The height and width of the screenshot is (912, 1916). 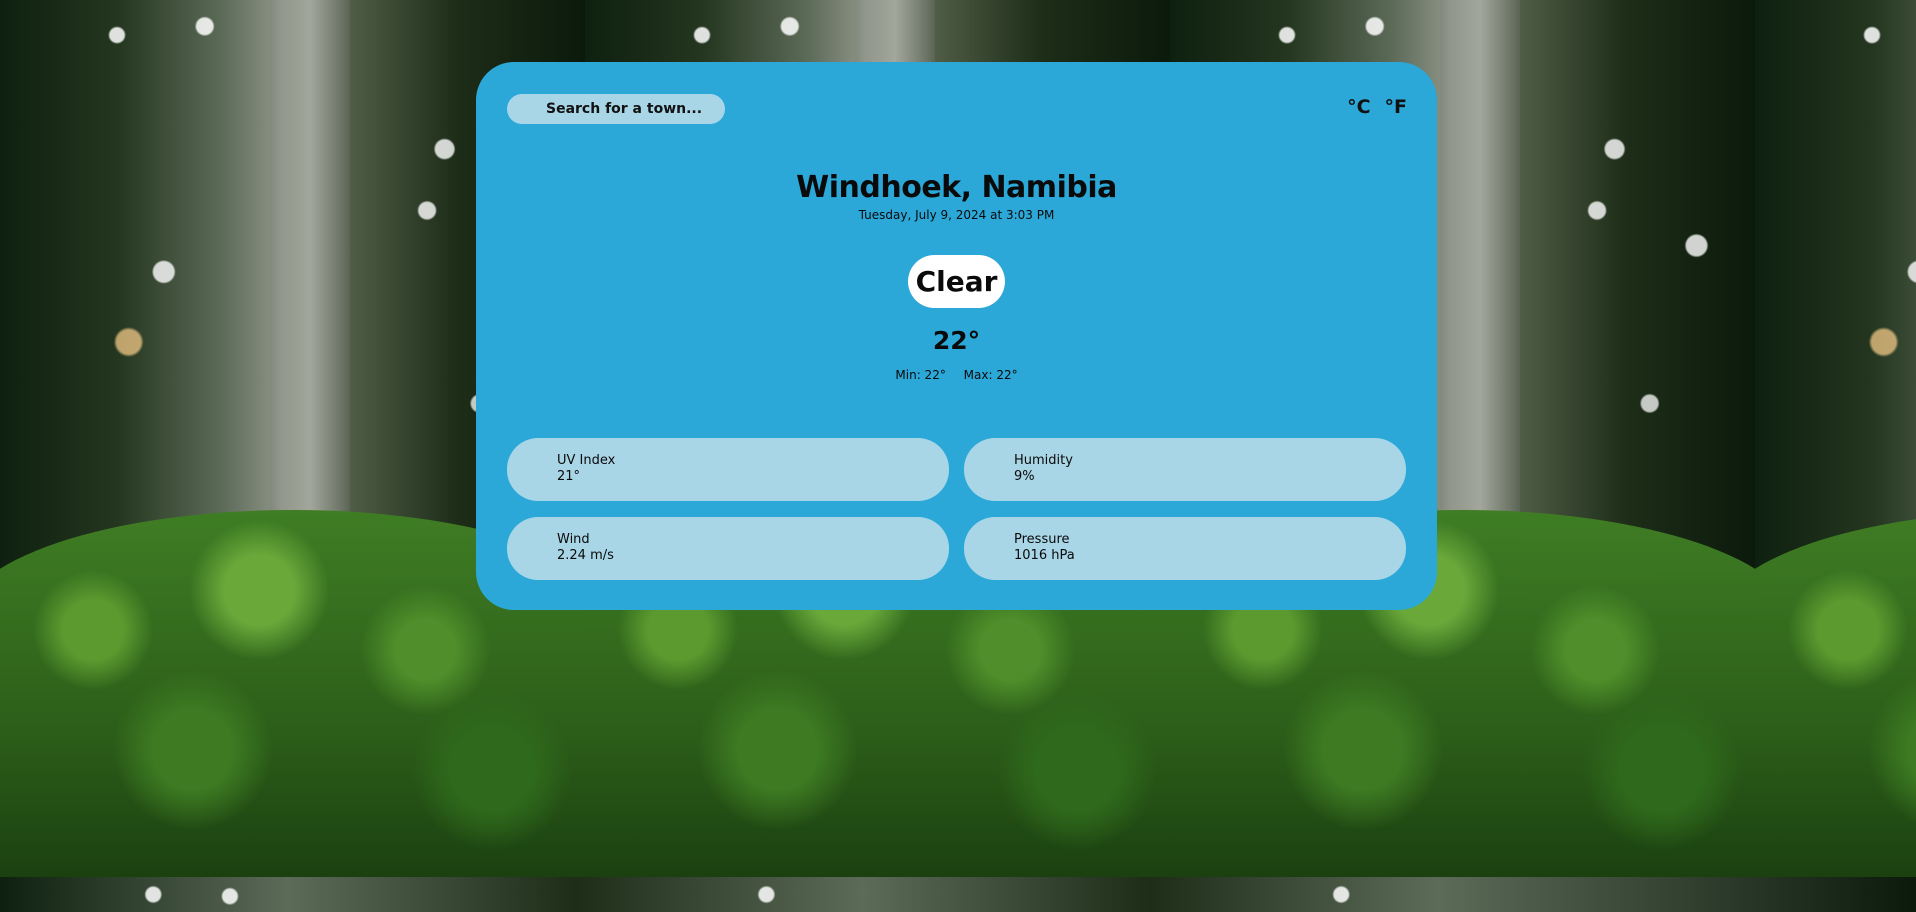 I want to click on detail-value: 9%, so click(x=1024, y=476).